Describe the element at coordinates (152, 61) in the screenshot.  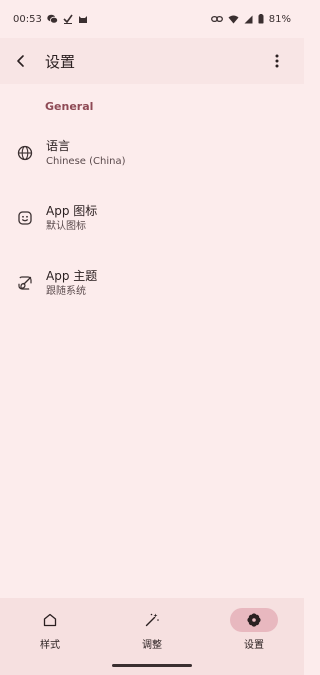
I see `top-app-bar: 设置` at that location.